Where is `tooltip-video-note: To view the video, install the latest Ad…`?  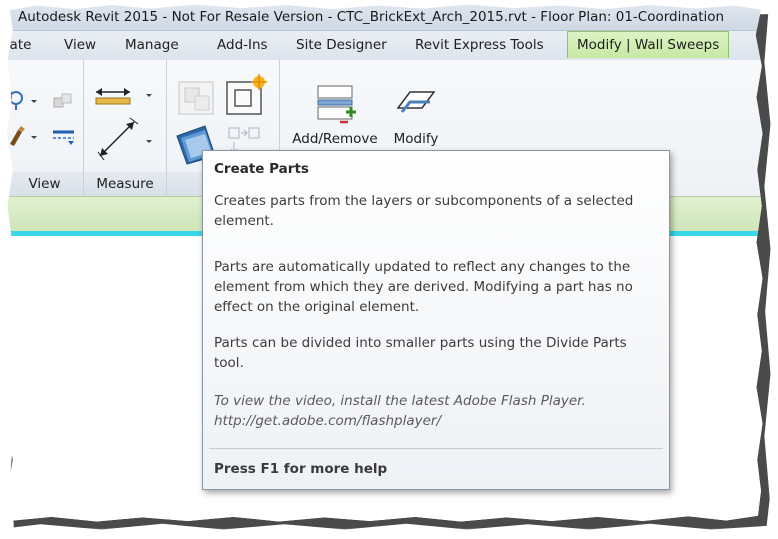 tooltip-video-note: To view the video, install the latest Ad… is located at coordinates (400, 411).